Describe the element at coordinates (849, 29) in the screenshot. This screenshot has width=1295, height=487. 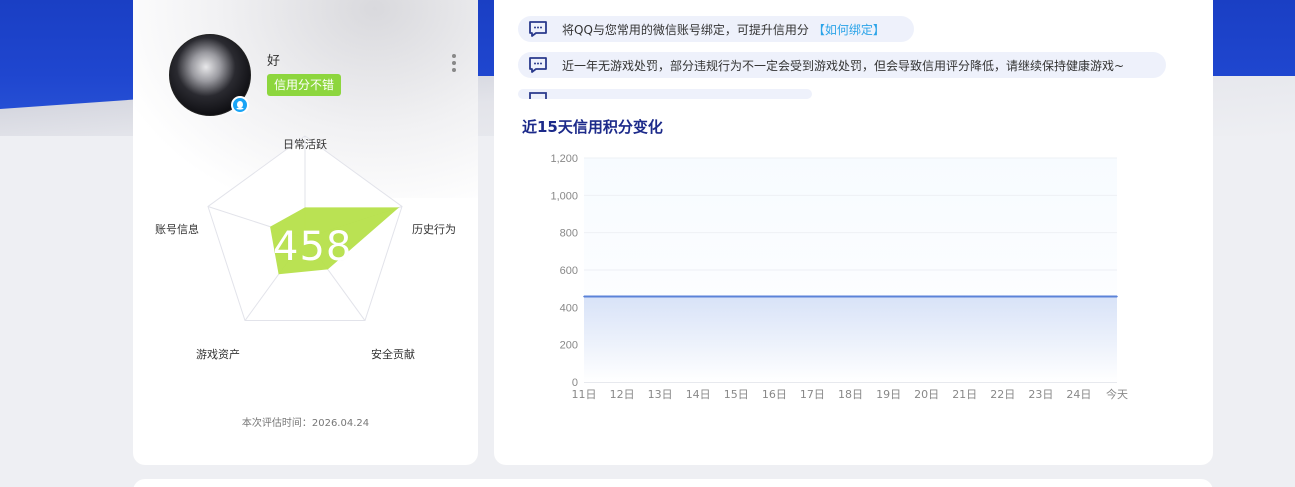
I see `how-to-bind-link: 【如何绑定】` at that location.